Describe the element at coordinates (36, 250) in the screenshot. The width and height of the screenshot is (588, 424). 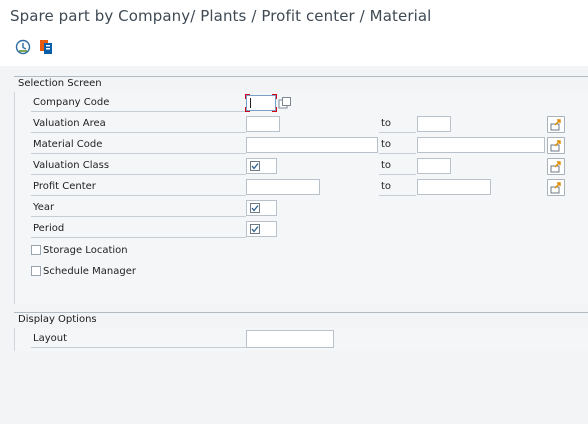
I see `storage-location-checkbox` at that location.